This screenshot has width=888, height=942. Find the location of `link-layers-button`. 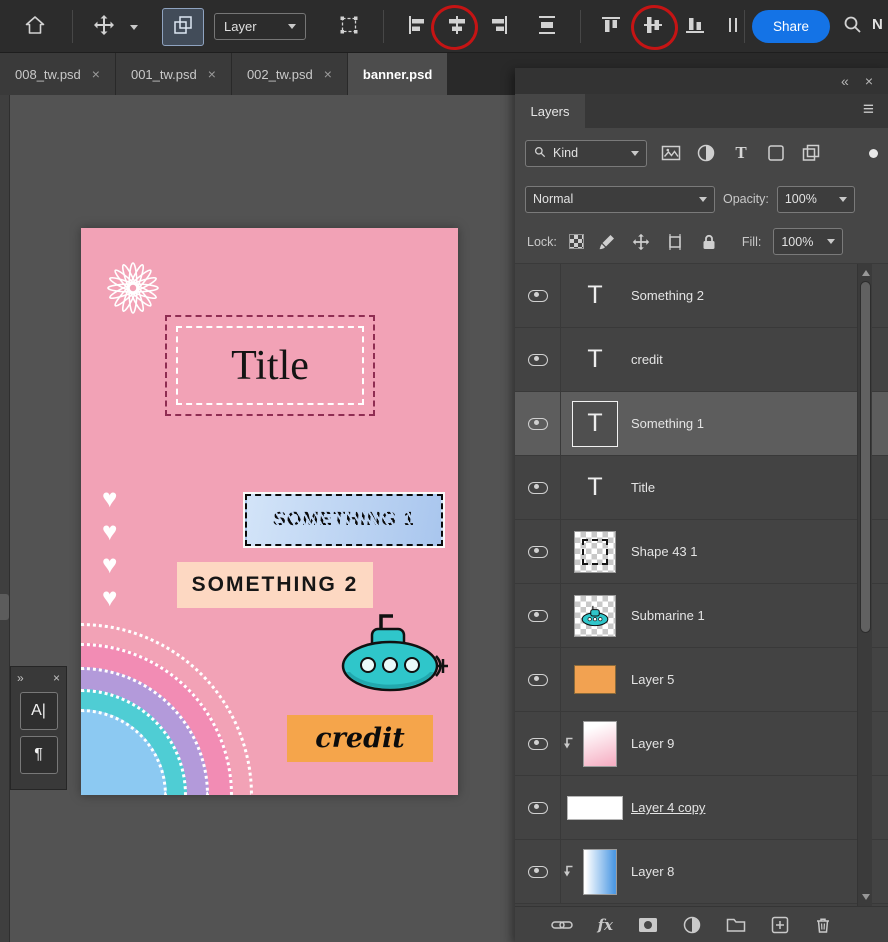

link-layers-button is located at coordinates (561, 925).